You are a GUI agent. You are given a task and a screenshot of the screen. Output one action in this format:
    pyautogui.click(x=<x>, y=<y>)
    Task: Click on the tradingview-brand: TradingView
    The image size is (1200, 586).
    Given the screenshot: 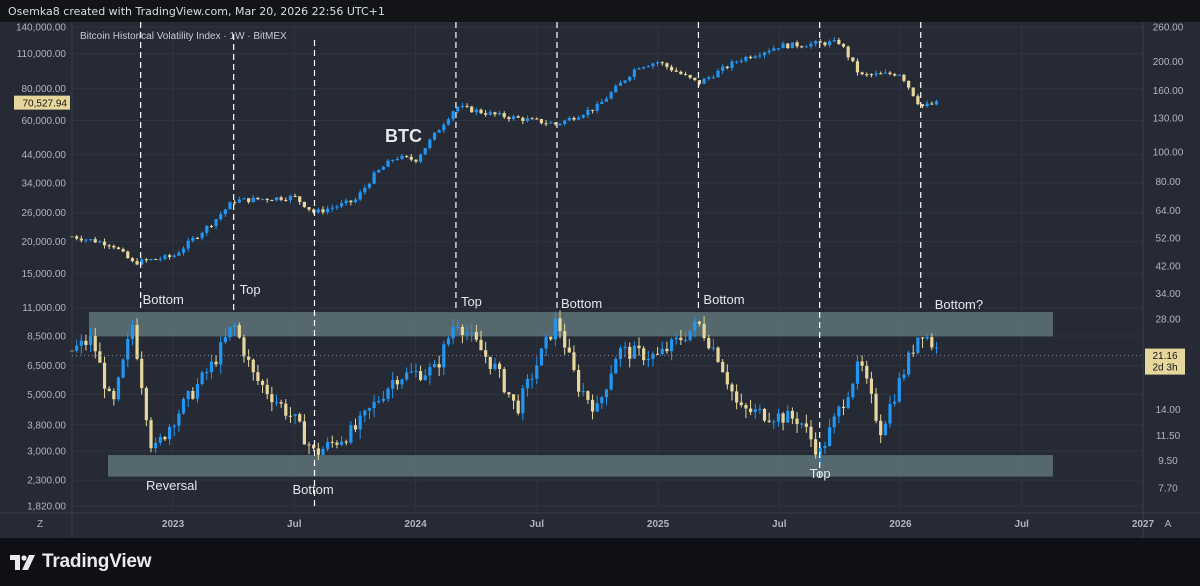 What is the action you would take?
    pyautogui.click(x=97, y=561)
    